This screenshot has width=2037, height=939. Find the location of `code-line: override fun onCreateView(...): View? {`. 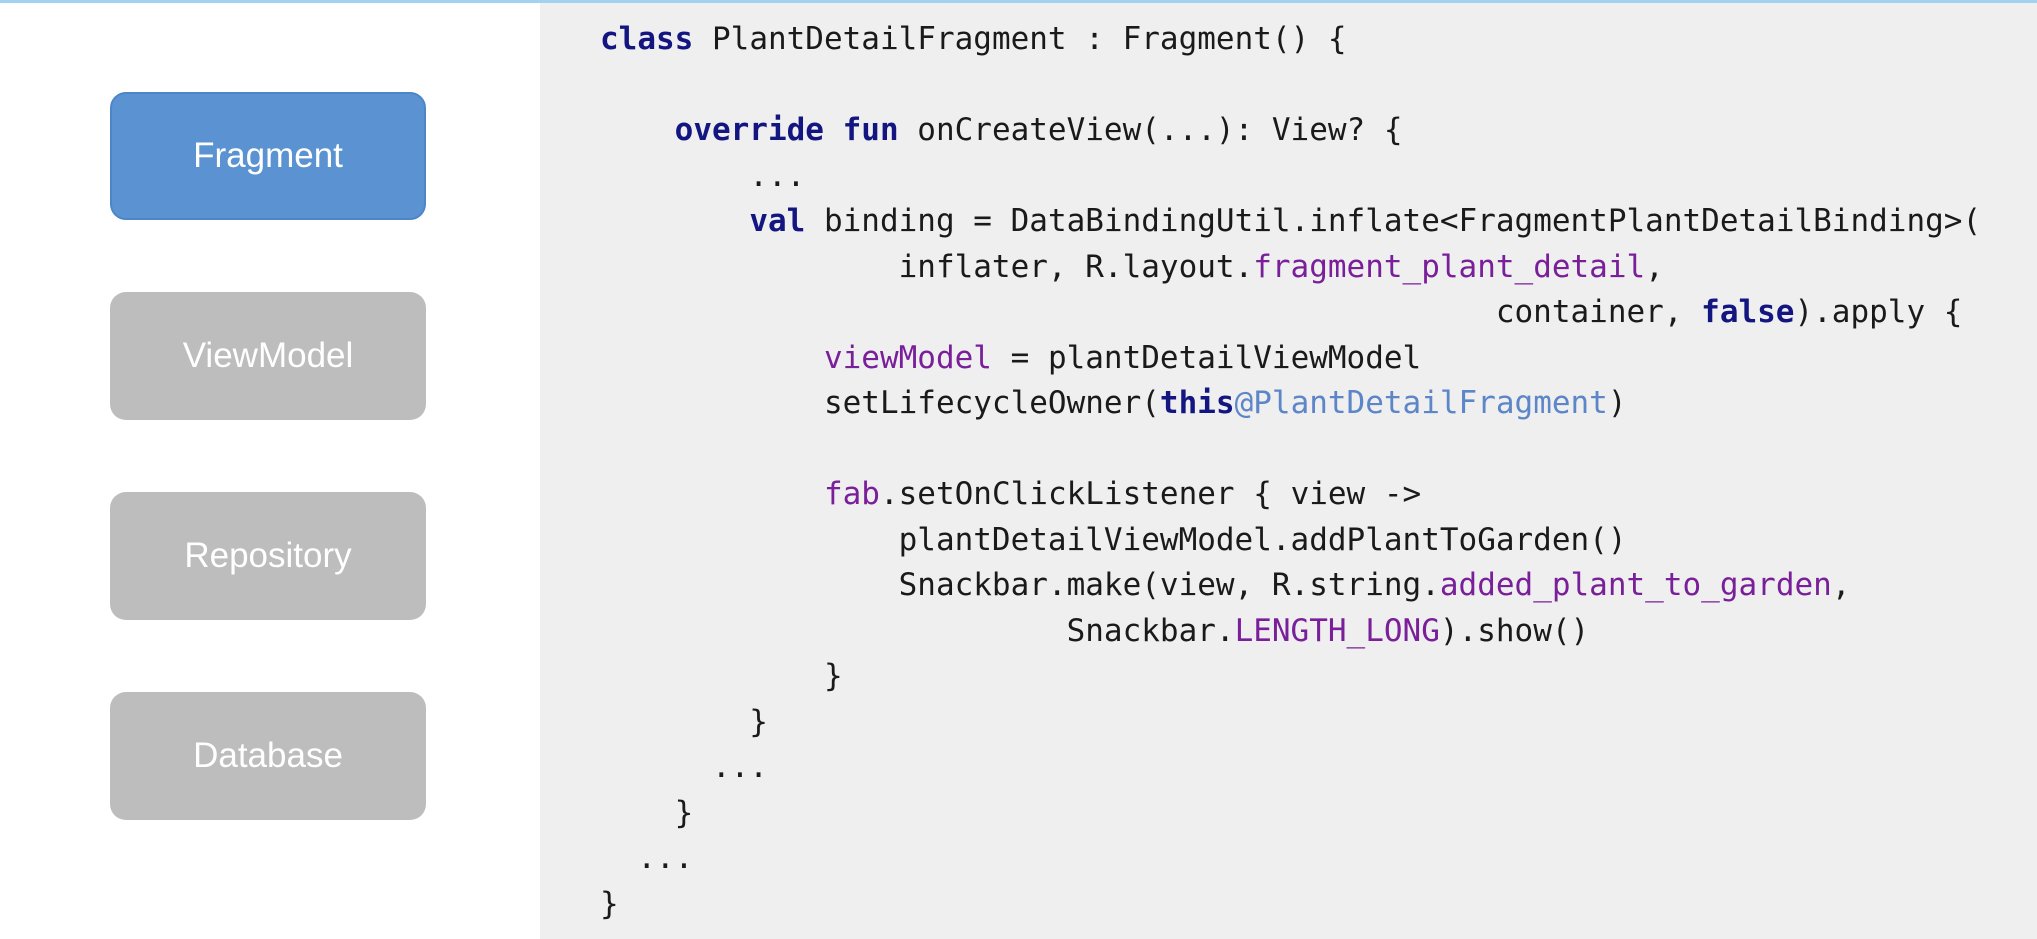

code-line: override fun onCreateView(...): View? { is located at coordinates (1290, 131).